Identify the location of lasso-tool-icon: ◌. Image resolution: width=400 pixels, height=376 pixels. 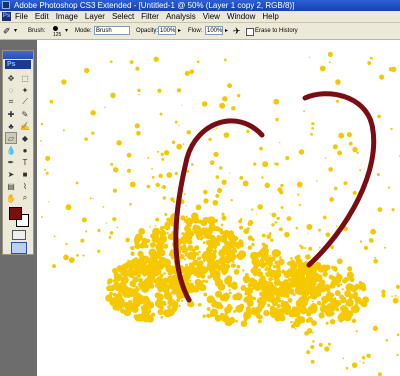
(11, 90).